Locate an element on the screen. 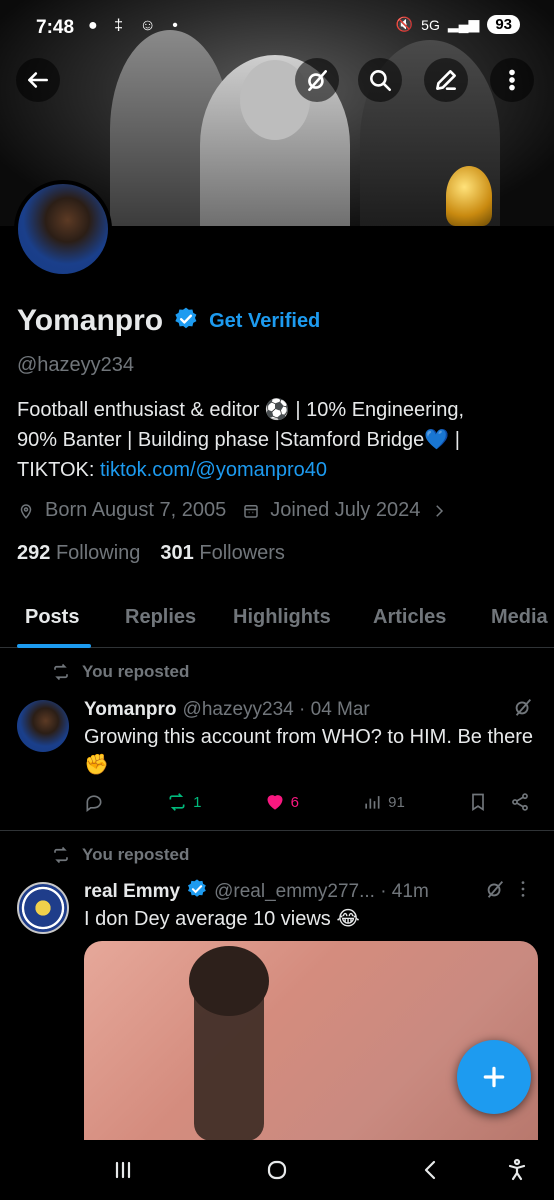 The width and height of the screenshot is (554, 1200). retweet-button: 1 is located at coordinates (184, 802).